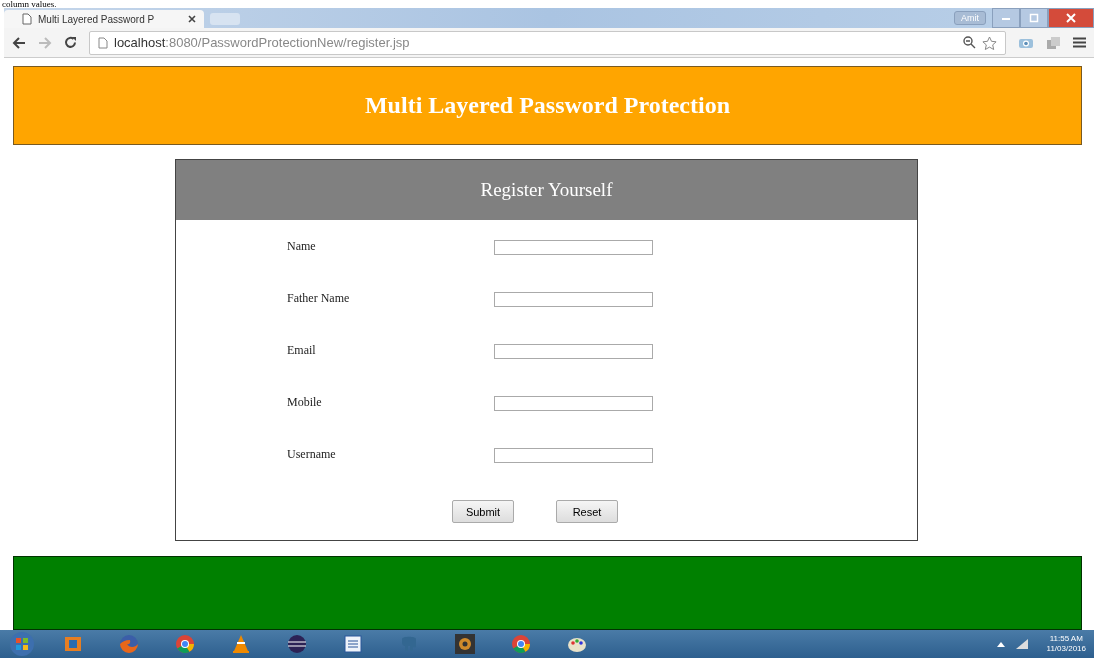  What do you see at coordinates (1026, 42) in the screenshot?
I see `camera-icon` at bounding box center [1026, 42].